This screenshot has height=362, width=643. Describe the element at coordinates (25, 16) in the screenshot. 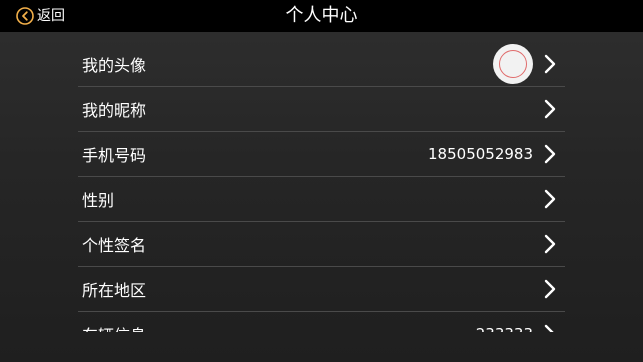

I see `chevron-left-circle-icon` at that location.